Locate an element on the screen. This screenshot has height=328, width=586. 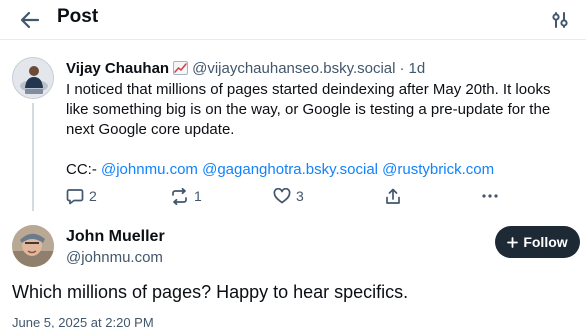
reply-count: 2 is located at coordinates (93, 196).